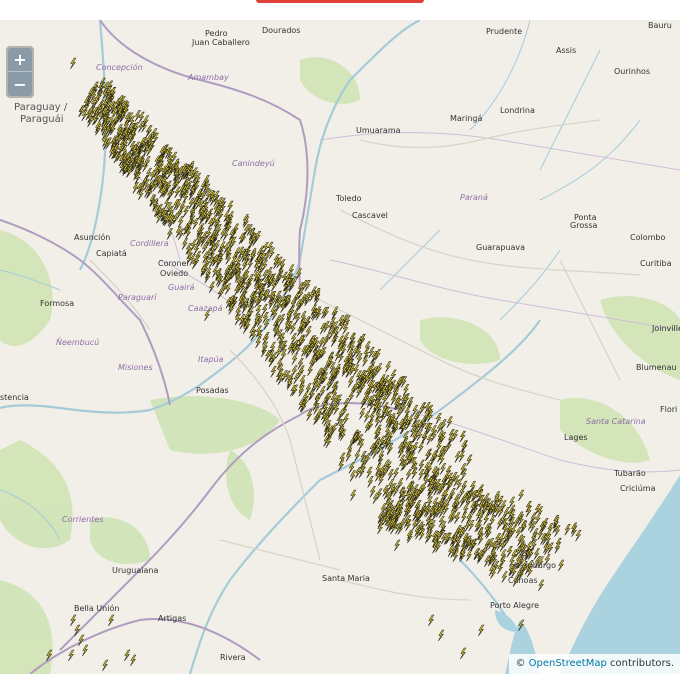 The width and height of the screenshot is (680, 674). Describe the element at coordinates (638, 488) in the screenshot. I see `label-criciuma: Criciúma` at that location.